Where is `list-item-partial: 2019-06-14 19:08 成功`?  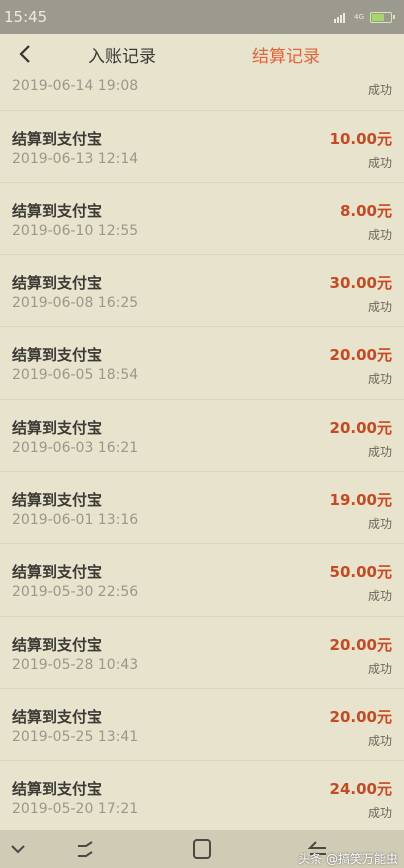 list-item-partial: 2019-06-14 19:08 成功 is located at coordinates (202, 91).